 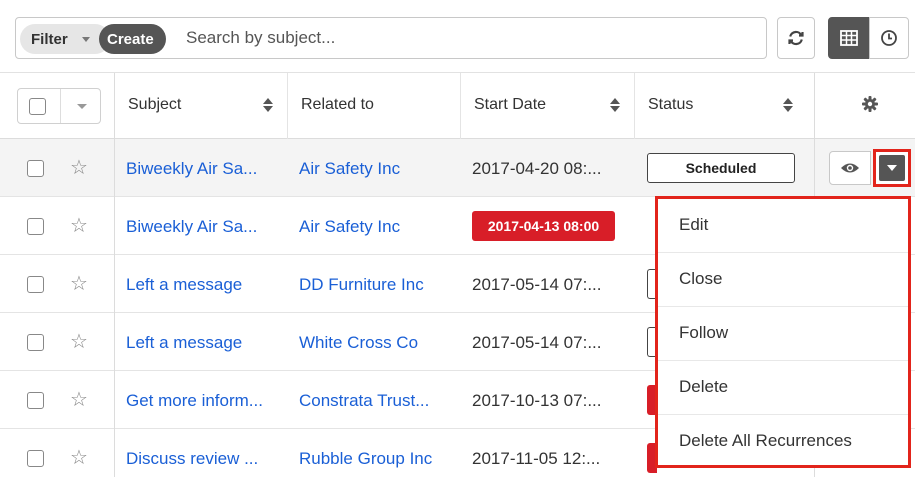 What do you see at coordinates (361, 285) in the screenshot?
I see `related-link: DD Furniture Inc` at bounding box center [361, 285].